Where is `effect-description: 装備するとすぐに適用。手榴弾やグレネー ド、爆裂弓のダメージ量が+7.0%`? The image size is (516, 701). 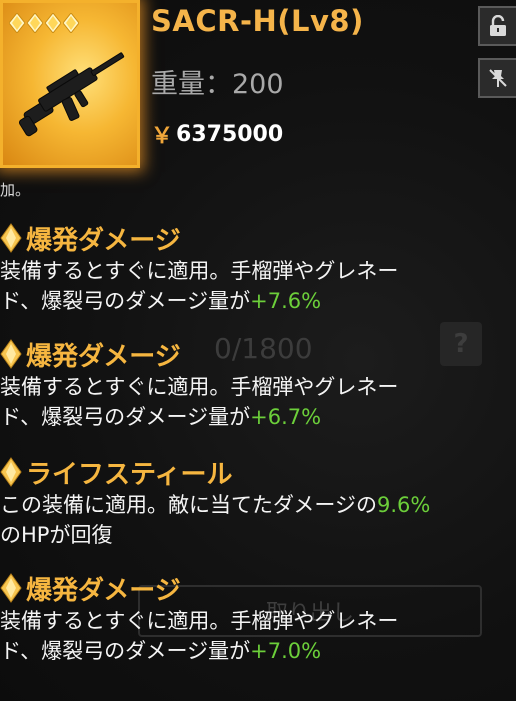 effect-description: 装備するとすぐに適用。手榴弾やグレネー ド、爆裂弓のダメージ量が+7.0% is located at coordinates (258, 636).